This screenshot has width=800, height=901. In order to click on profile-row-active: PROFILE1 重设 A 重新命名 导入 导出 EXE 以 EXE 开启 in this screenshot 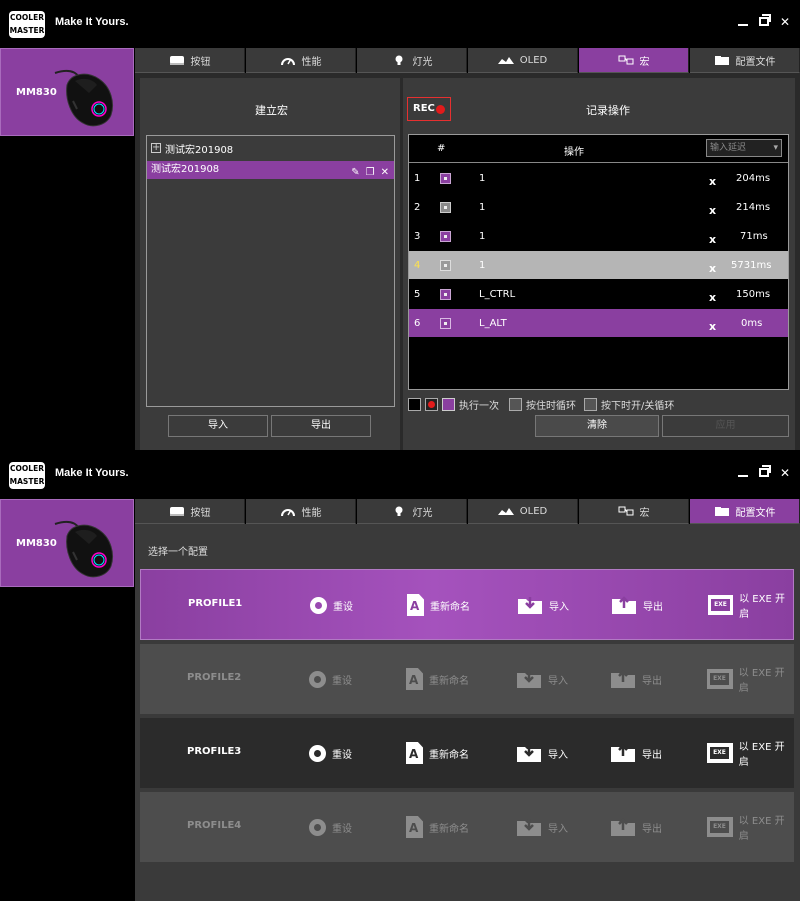, I will do `click(467, 604)`.